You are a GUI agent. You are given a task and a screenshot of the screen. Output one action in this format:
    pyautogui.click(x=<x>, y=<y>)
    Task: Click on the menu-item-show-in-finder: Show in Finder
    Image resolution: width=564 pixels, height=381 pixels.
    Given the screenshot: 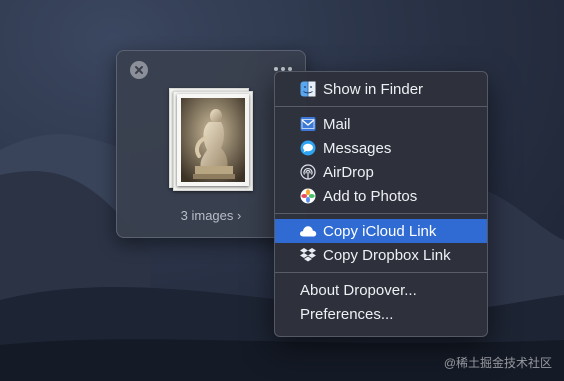 What is the action you would take?
    pyautogui.click(x=381, y=89)
    